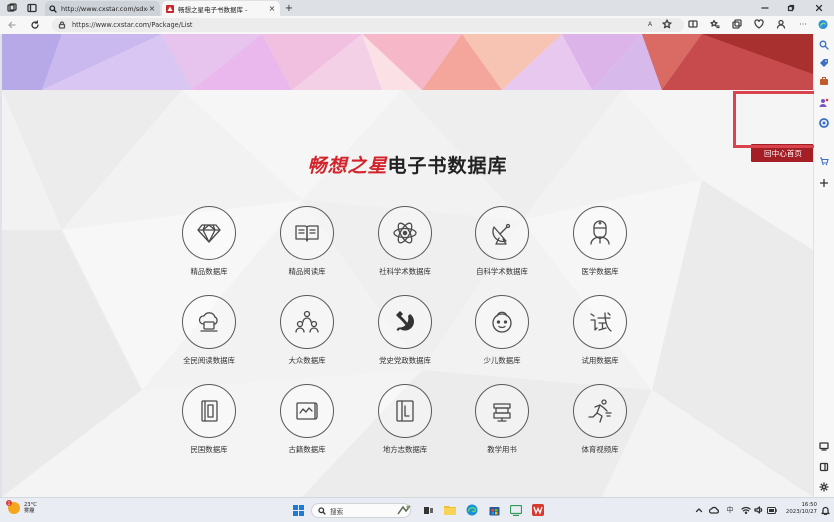 The height and width of the screenshot is (522, 834). I want to click on db-natural-science: 自科学术数据库, so click(502, 244).